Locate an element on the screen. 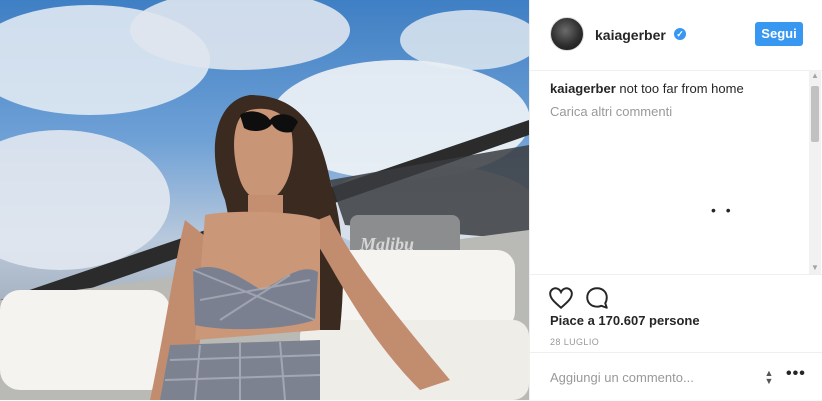 The height and width of the screenshot is (401, 822). comment-bubble-icon is located at coordinates (597, 298).